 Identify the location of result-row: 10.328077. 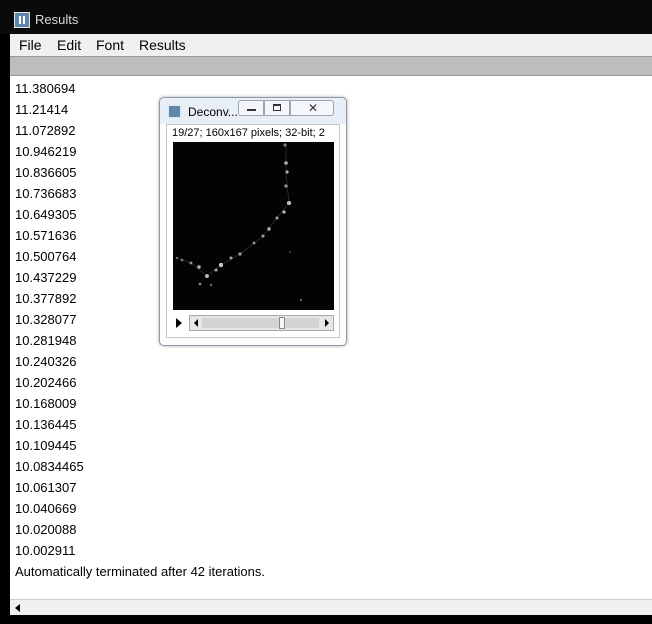
(46, 319).